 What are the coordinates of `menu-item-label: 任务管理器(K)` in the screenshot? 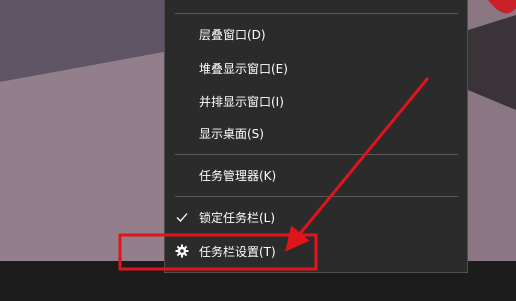 It's located at (238, 175).